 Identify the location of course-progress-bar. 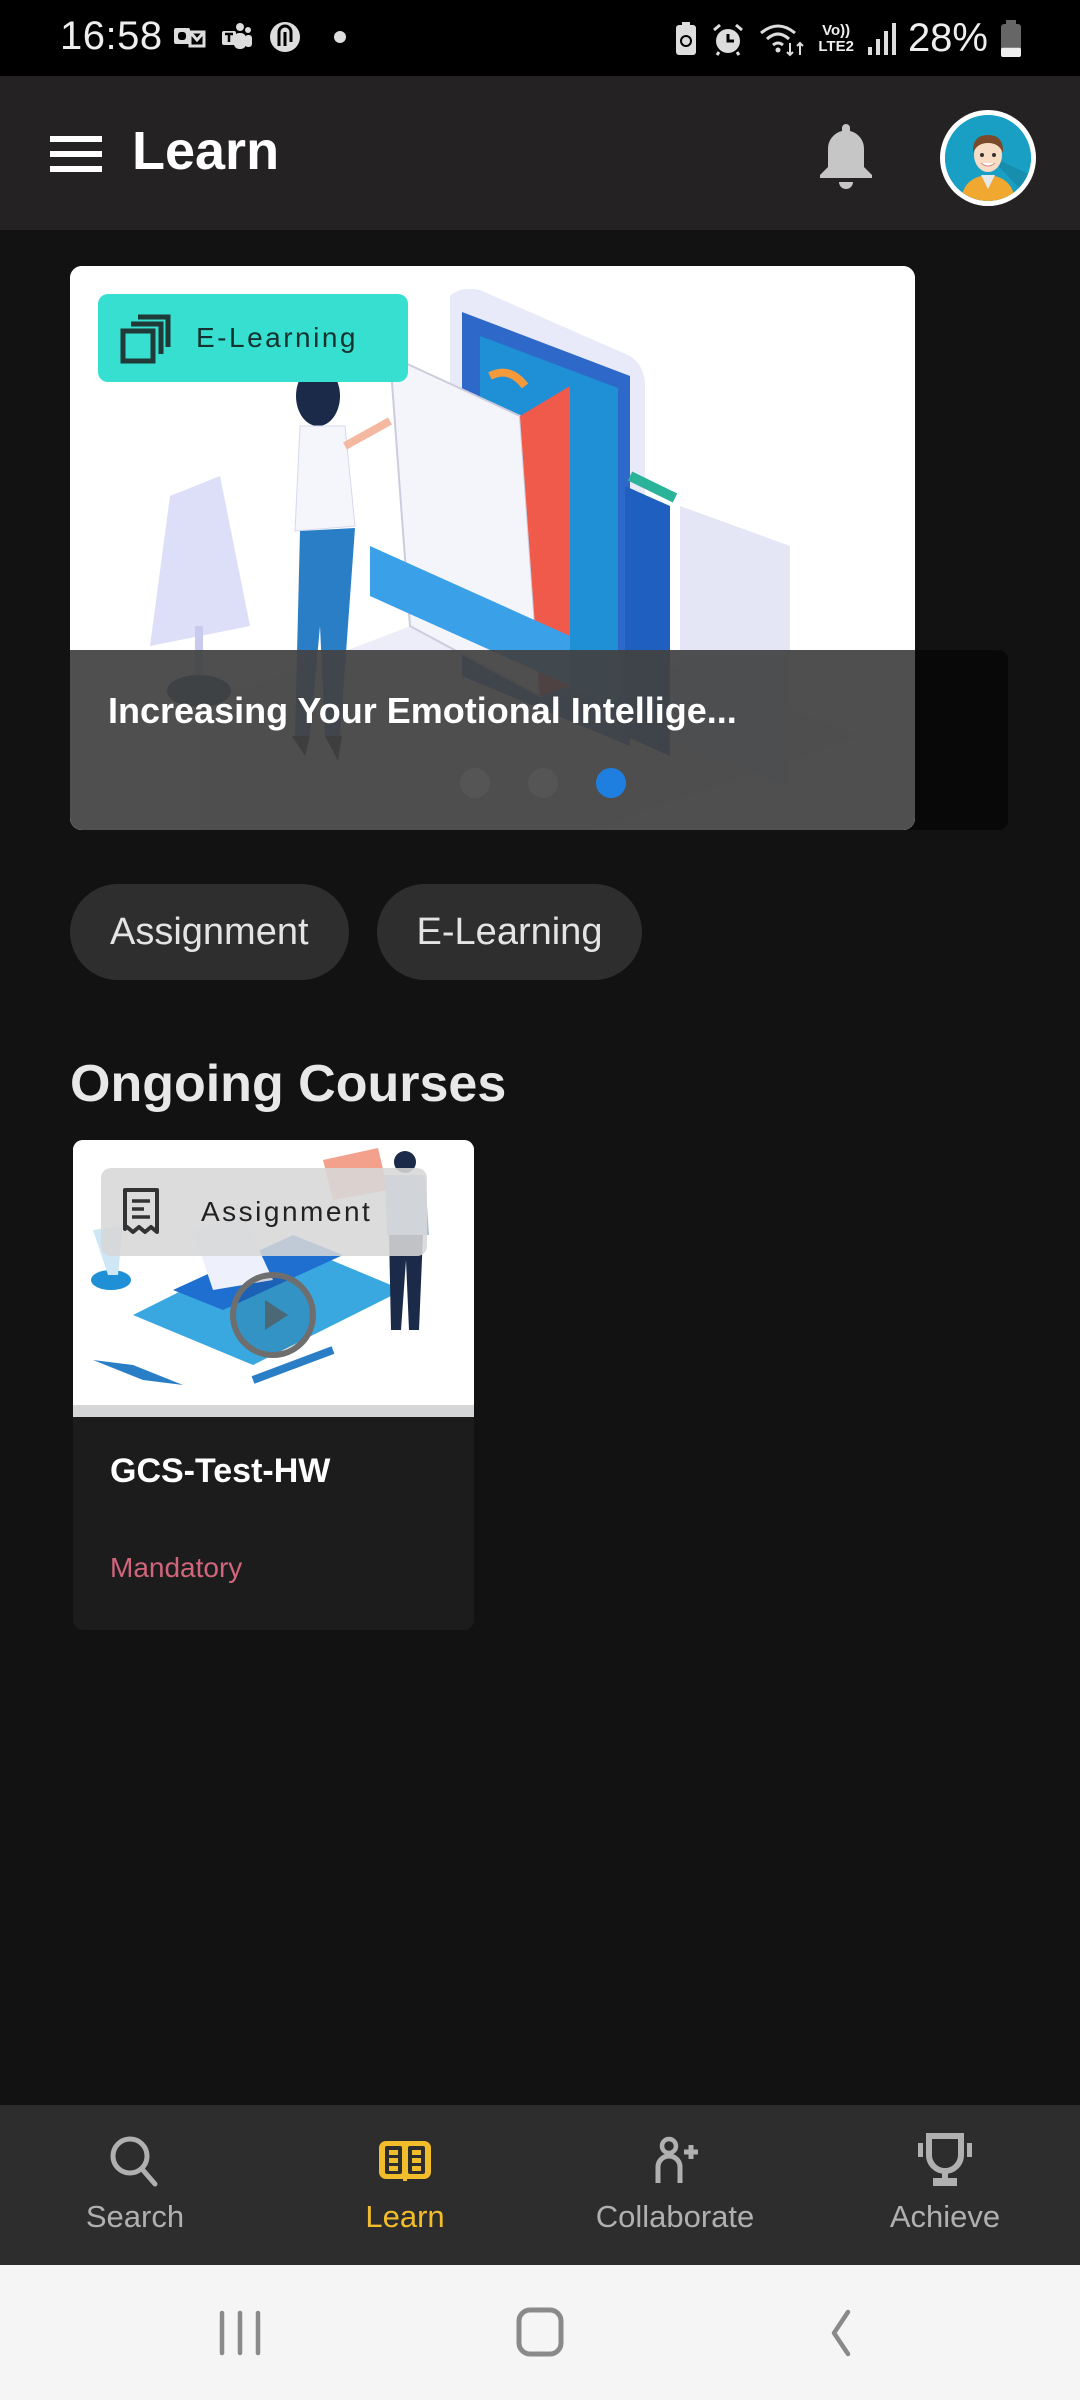
(273, 1411).